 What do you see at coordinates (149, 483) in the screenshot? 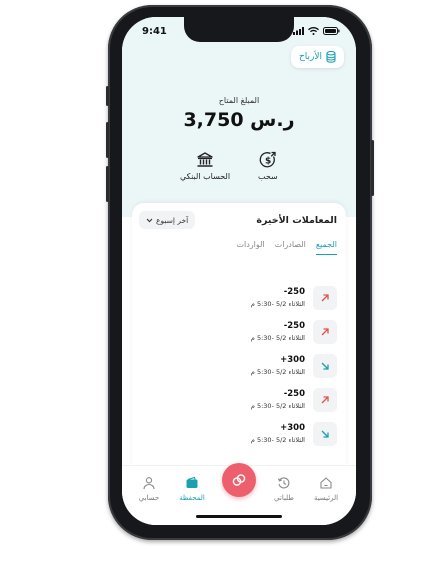
I see `user-icon` at bounding box center [149, 483].